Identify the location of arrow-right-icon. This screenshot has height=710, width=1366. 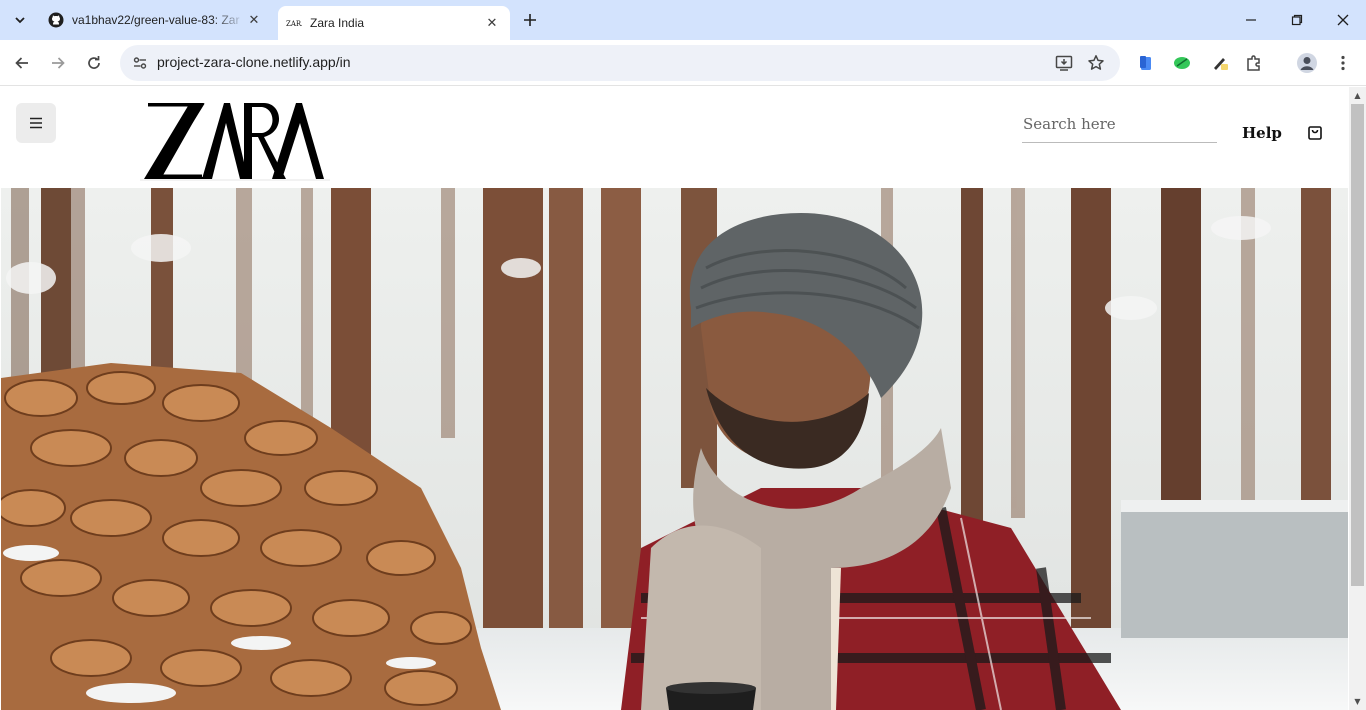
(58, 63).